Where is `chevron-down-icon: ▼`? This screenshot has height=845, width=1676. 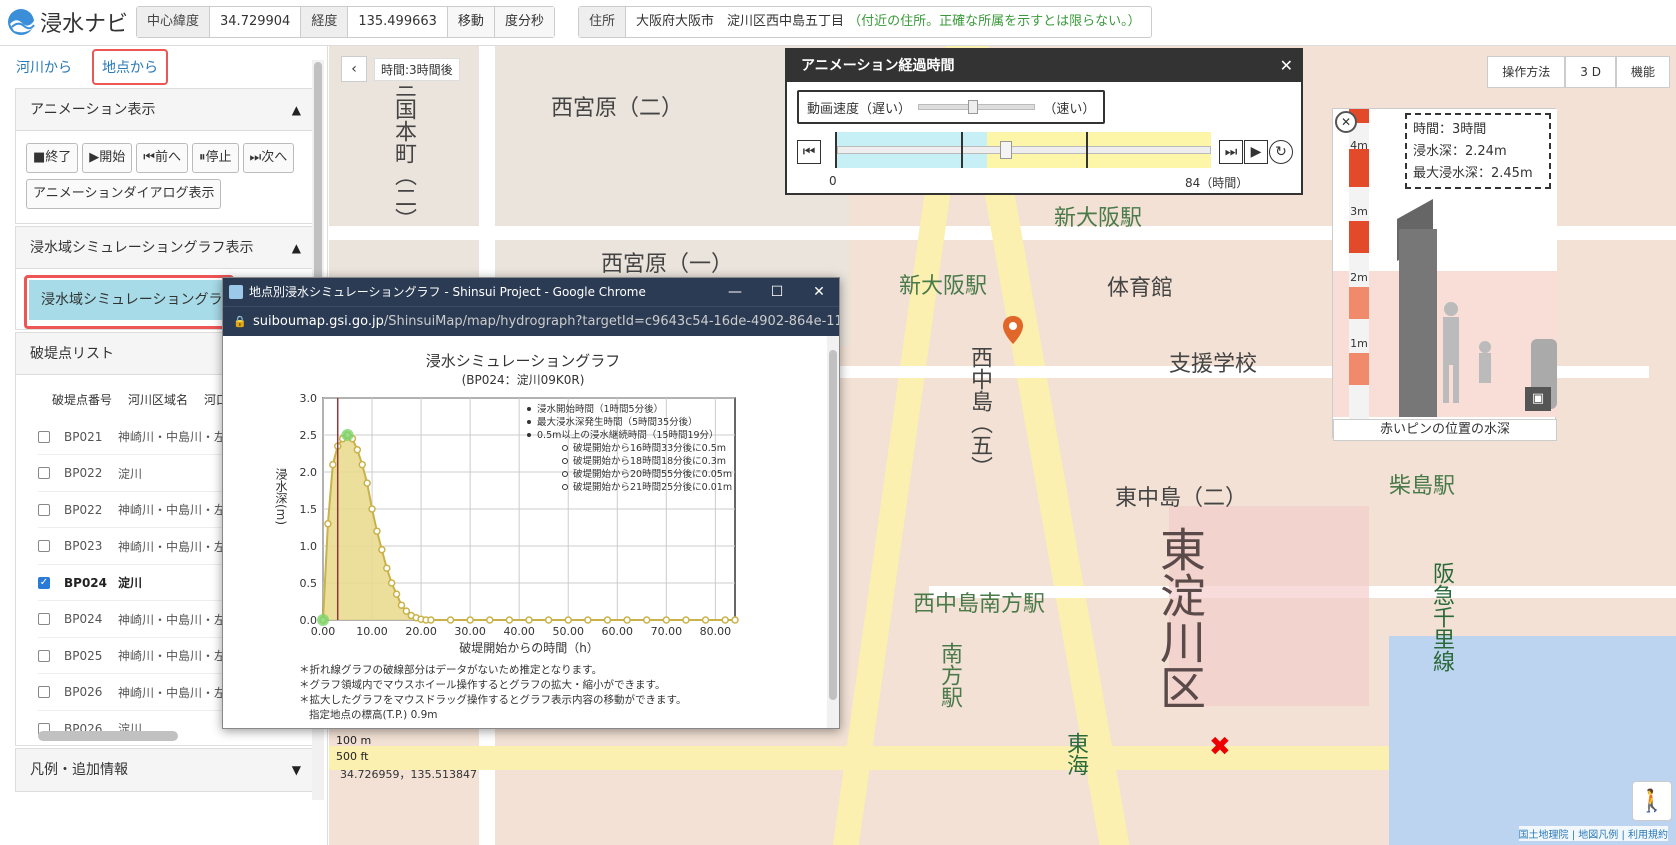 chevron-down-icon: ▼ is located at coordinates (296, 770).